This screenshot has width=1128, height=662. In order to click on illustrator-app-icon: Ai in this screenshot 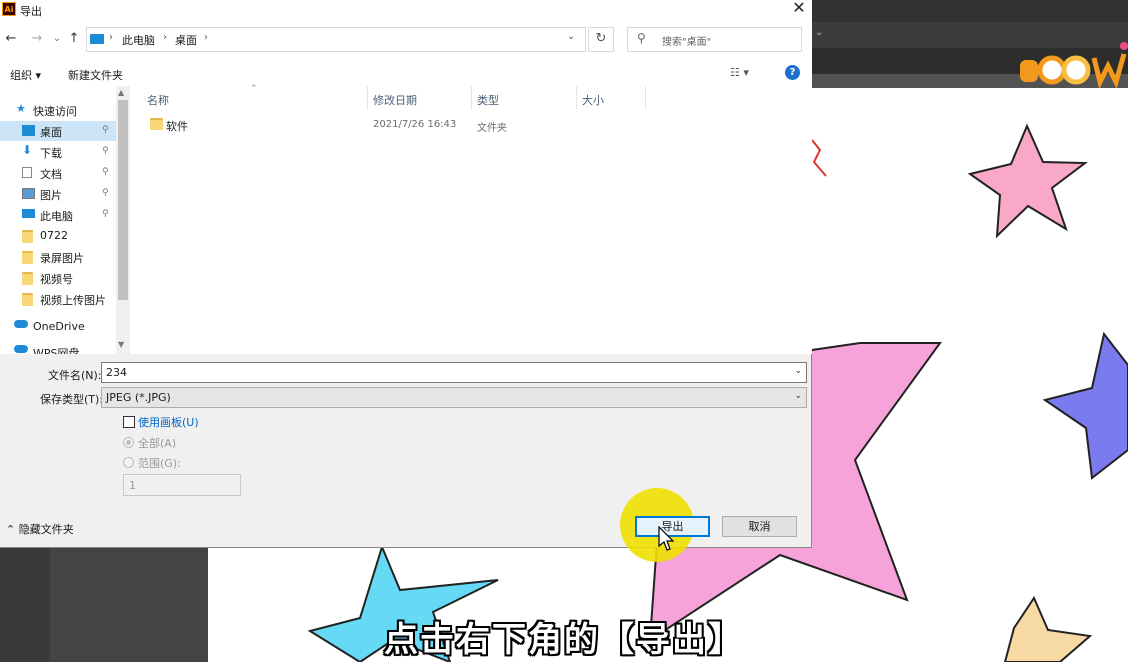, I will do `click(9, 9)`.